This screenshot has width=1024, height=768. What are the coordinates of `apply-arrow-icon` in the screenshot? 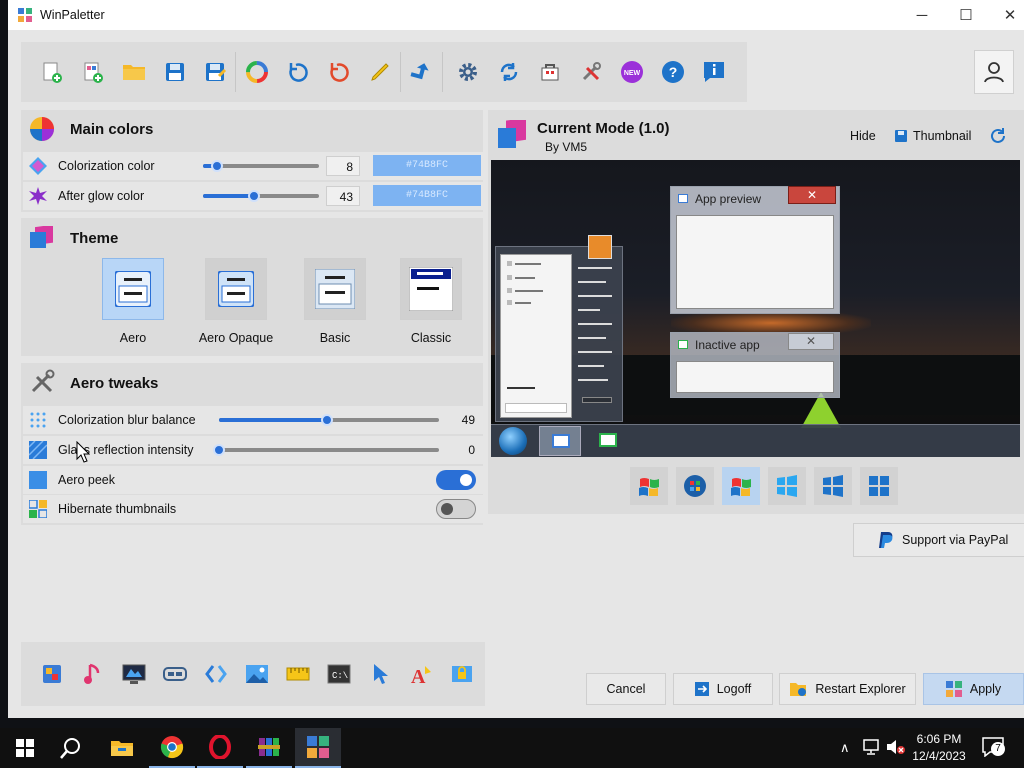 It's located at (422, 72).